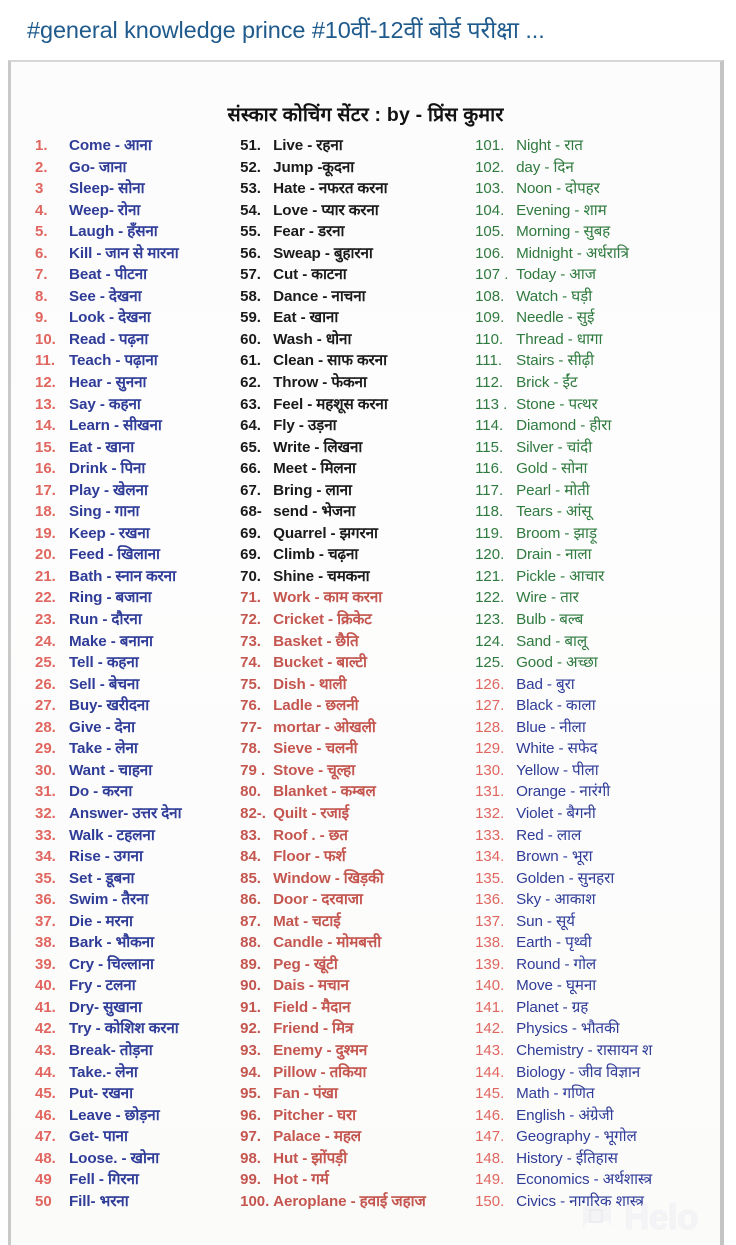 This screenshot has height=1245, width=736. Describe the element at coordinates (355, 1097) in the screenshot. I see `word-row: 95. Fan - पंखा` at that location.